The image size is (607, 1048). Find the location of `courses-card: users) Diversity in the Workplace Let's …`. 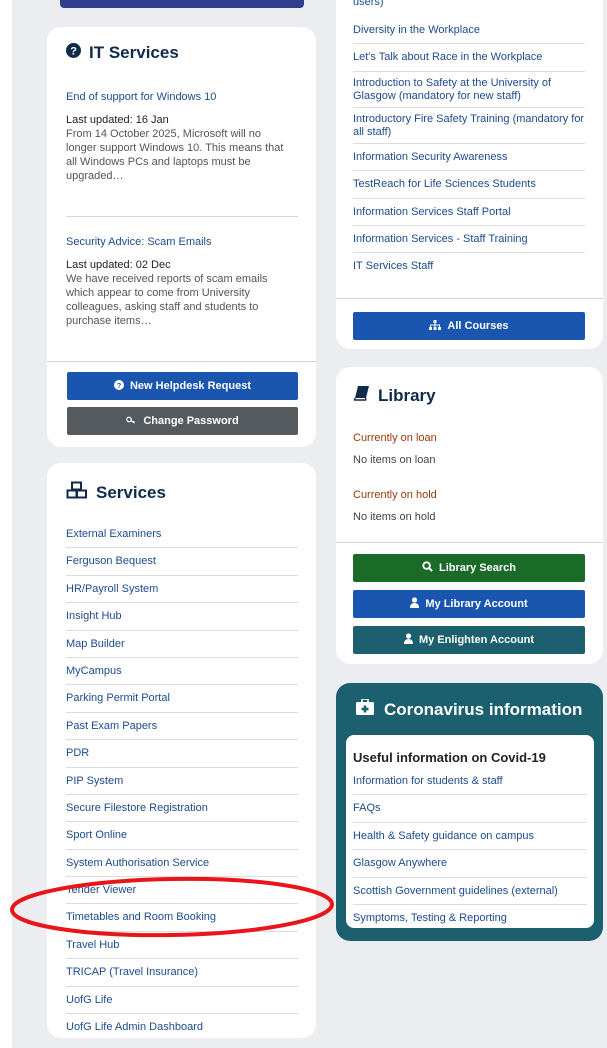

courses-card: users) Diversity in the Workplace Let's … is located at coordinates (469, 174).